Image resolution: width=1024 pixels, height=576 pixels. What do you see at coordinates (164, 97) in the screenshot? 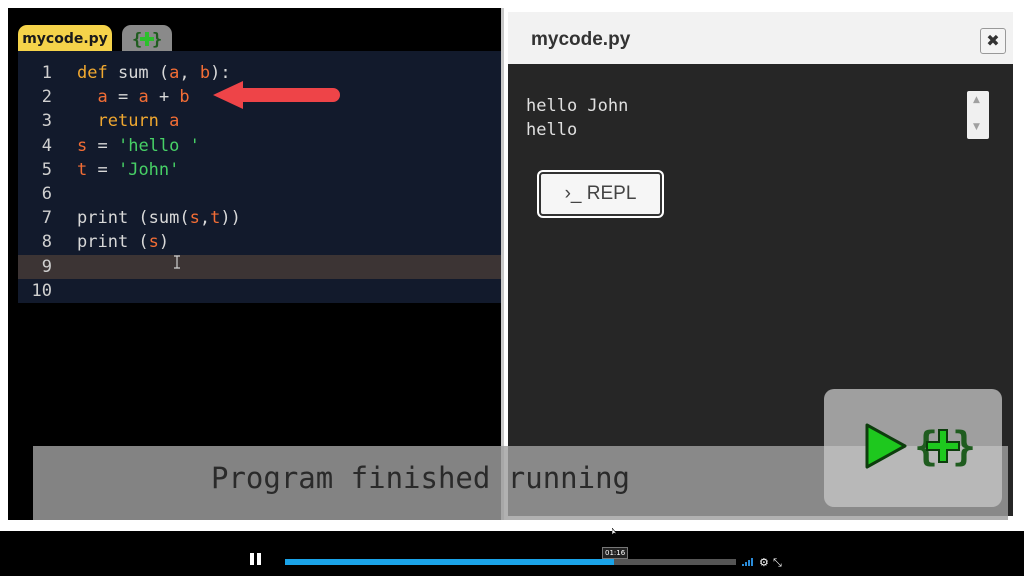
I see `code-token: +` at bounding box center [164, 97].